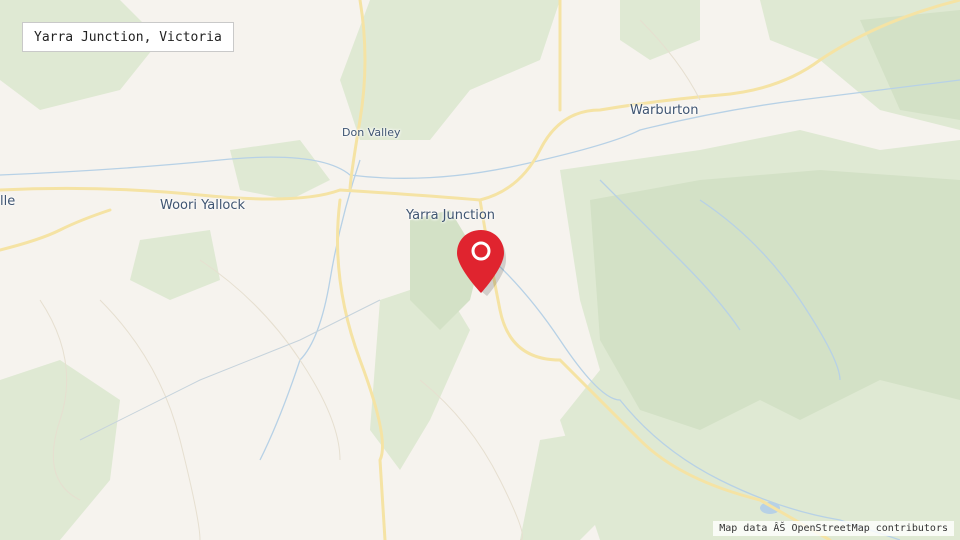  Describe the element at coordinates (8, 201) in the screenshot. I see `place-label-partial: lle` at that location.